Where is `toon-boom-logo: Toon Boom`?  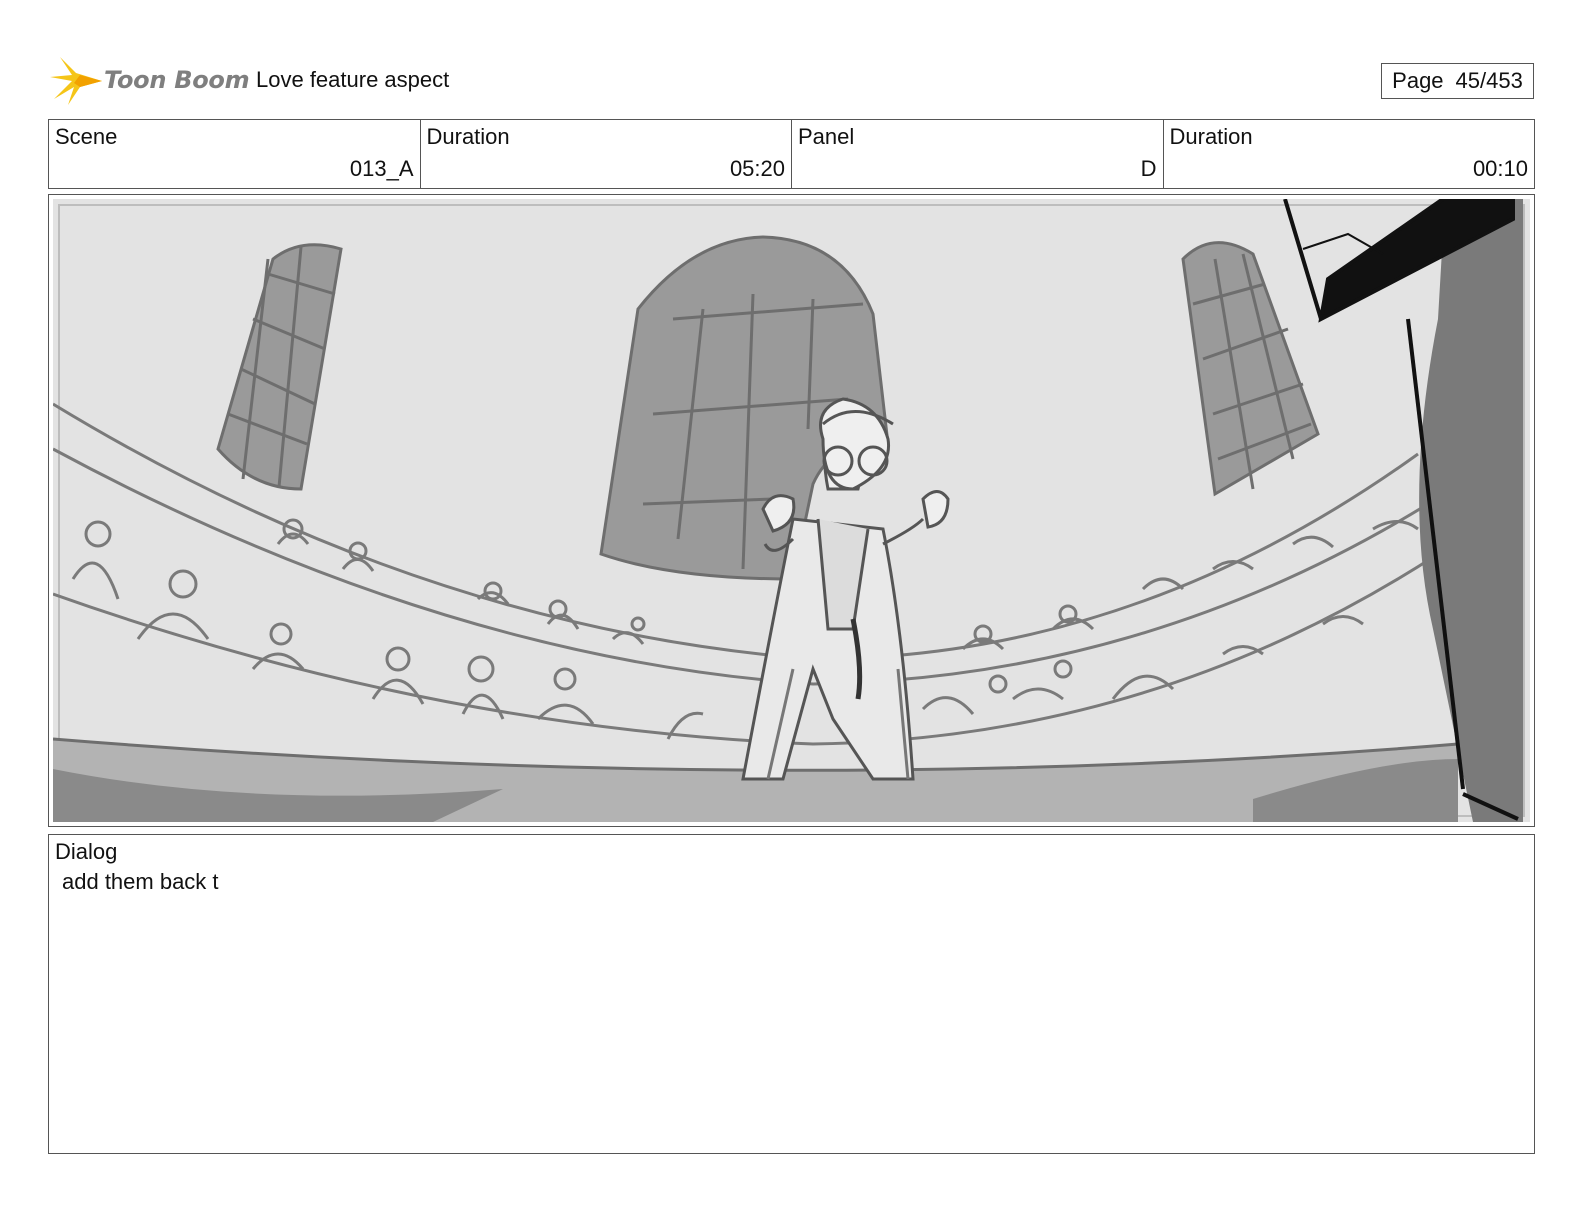 toon-boom-logo: Toon Boom is located at coordinates (150, 81).